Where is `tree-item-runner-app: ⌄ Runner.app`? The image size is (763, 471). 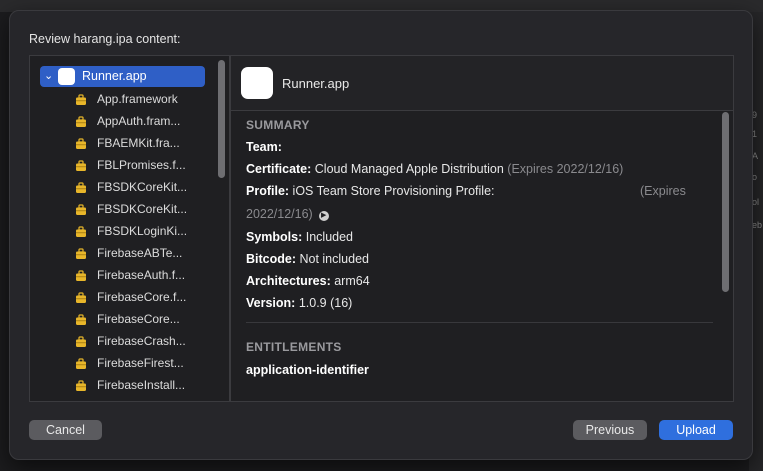
tree-item-runner-app: ⌄ Runner.app is located at coordinates (122, 76).